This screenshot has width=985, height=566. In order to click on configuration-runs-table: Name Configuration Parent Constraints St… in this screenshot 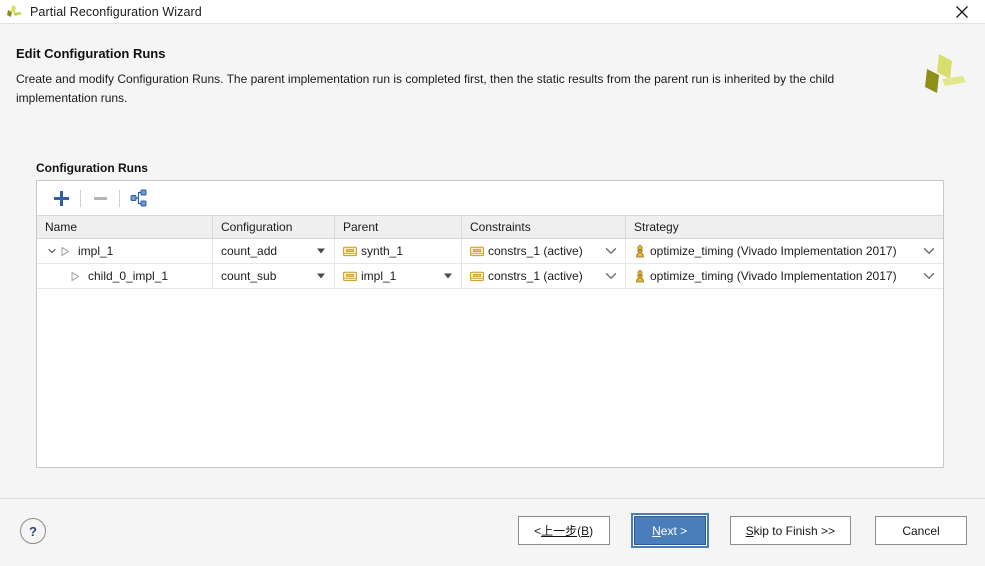, I will do `click(490, 252)`.